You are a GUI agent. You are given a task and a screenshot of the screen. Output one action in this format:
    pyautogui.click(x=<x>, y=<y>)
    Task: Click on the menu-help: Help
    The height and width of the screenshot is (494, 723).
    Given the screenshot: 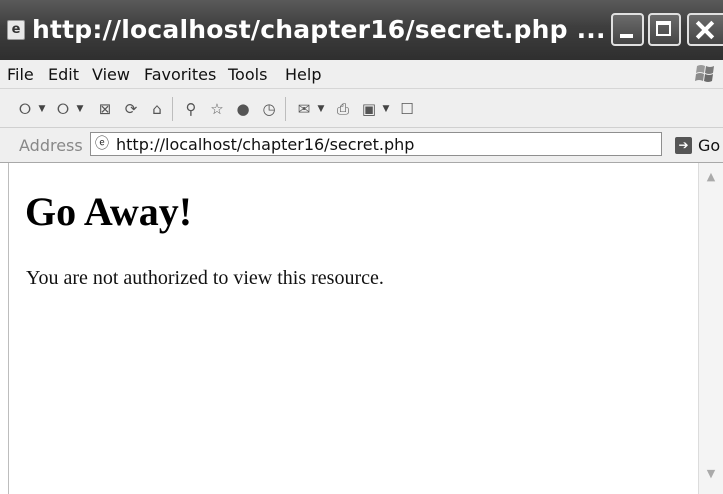 What is the action you would take?
    pyautogui.click(x=303, y=74)
    